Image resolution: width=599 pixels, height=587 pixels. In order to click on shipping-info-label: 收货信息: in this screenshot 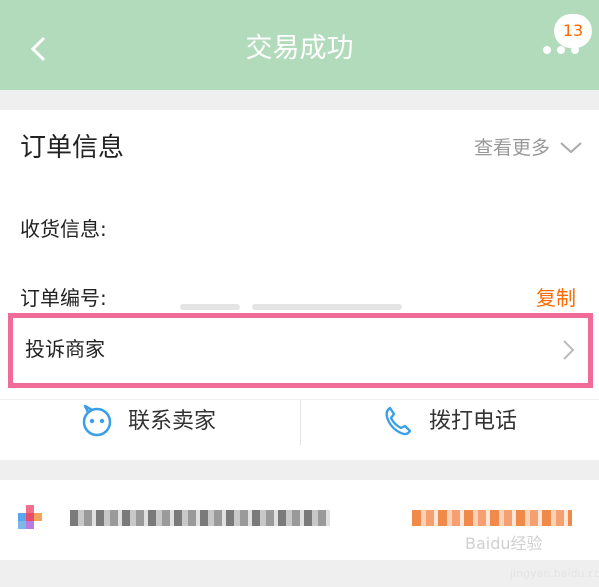, I will do `click(63, 229)`.